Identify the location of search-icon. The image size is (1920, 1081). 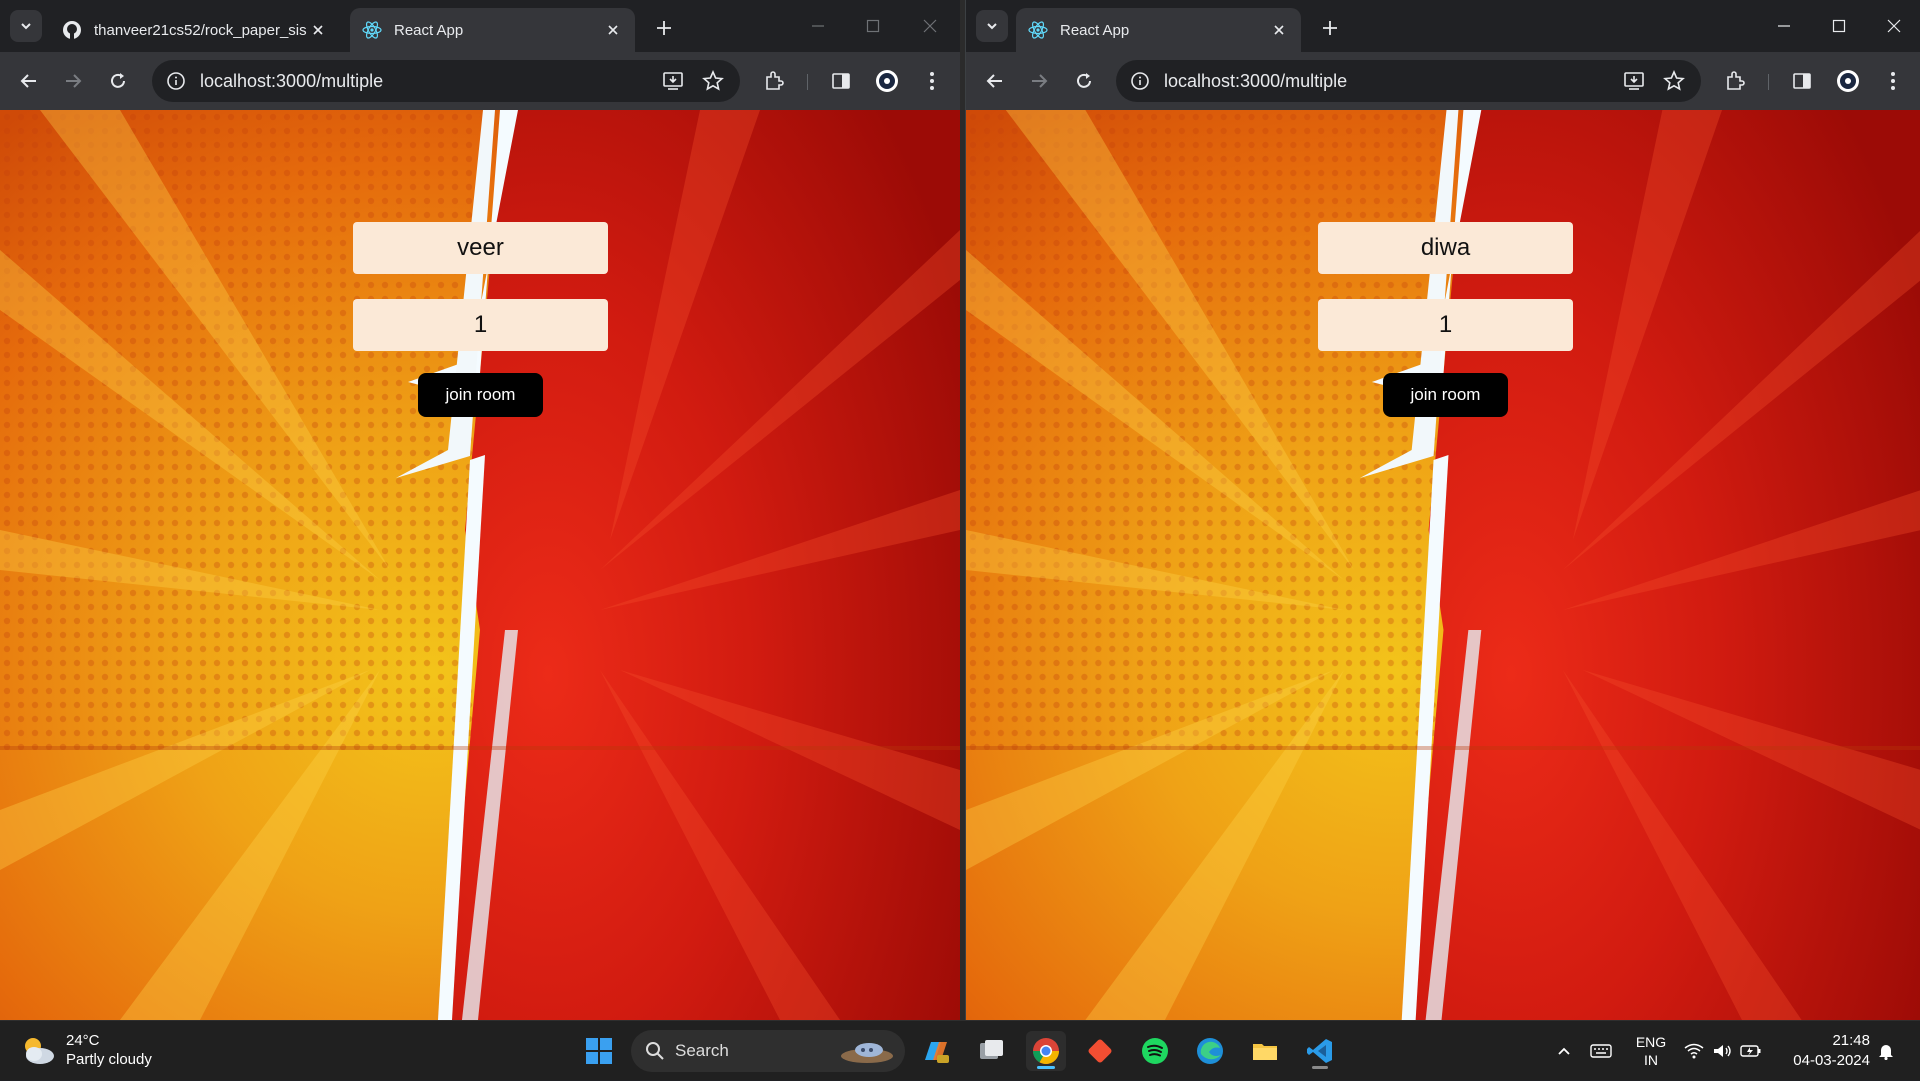
(655, 1051).